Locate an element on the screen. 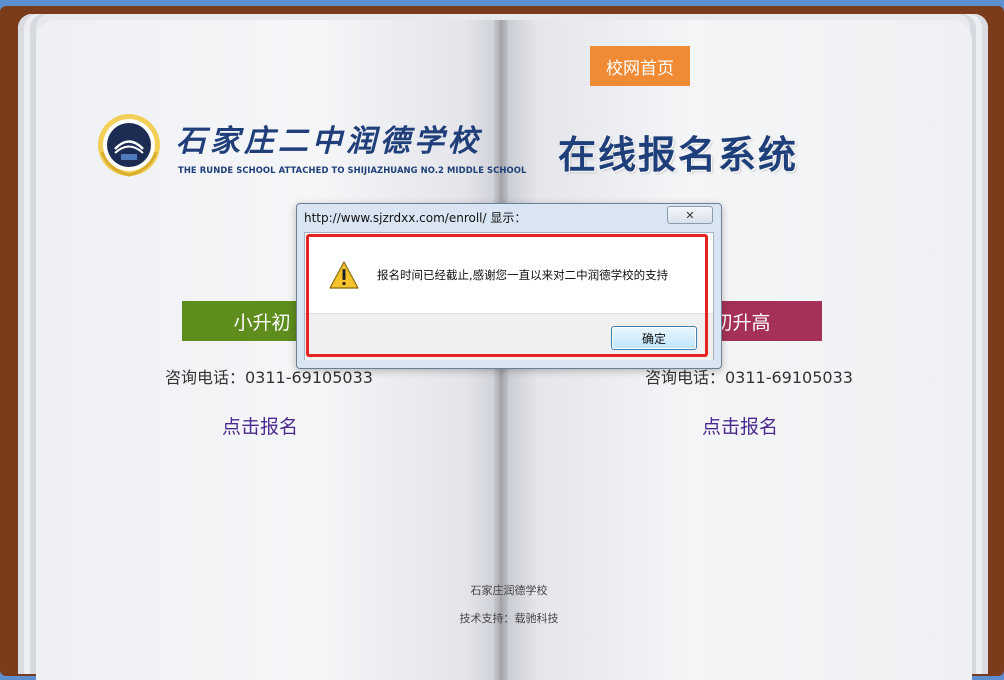 The height and width of the screenshot is (680, 1004). signup-link-right: 点击报名 is located at coordinates (740, 425).